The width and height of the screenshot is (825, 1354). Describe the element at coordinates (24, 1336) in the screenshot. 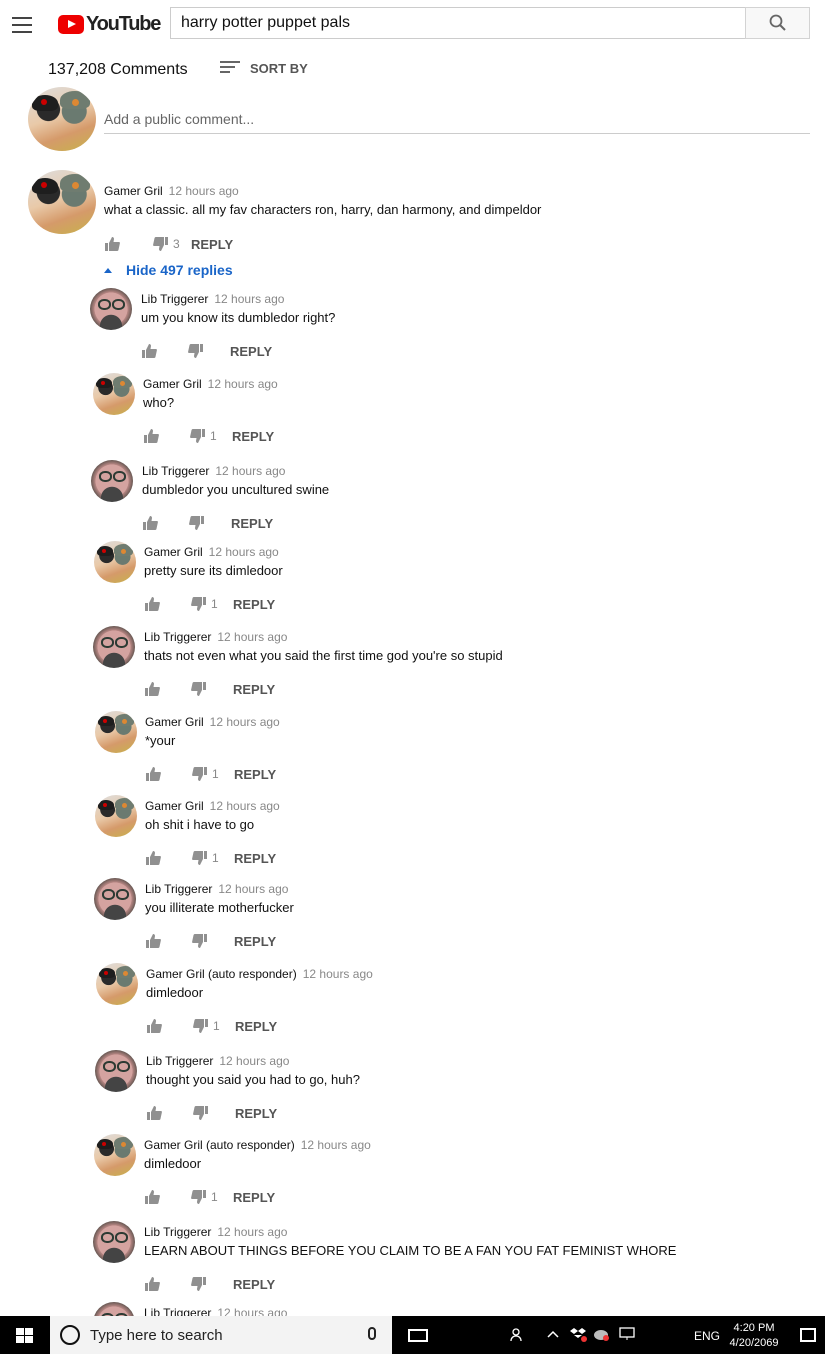

I see `windows-icon` at that location.